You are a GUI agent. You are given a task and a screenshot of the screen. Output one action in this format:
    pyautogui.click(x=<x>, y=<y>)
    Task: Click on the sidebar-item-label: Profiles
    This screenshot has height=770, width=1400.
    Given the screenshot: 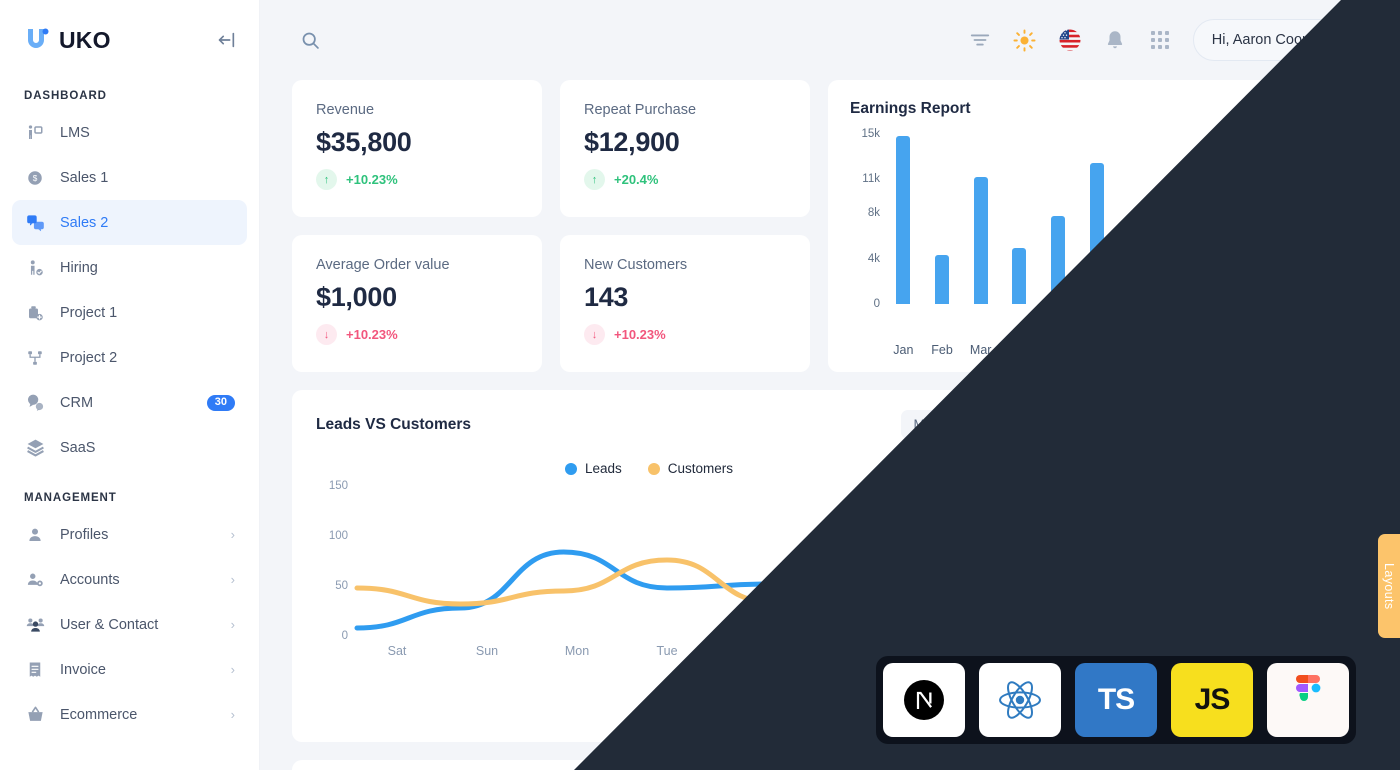 What is the action you would take?
    pyautogui.click(x=84, y=534)
    